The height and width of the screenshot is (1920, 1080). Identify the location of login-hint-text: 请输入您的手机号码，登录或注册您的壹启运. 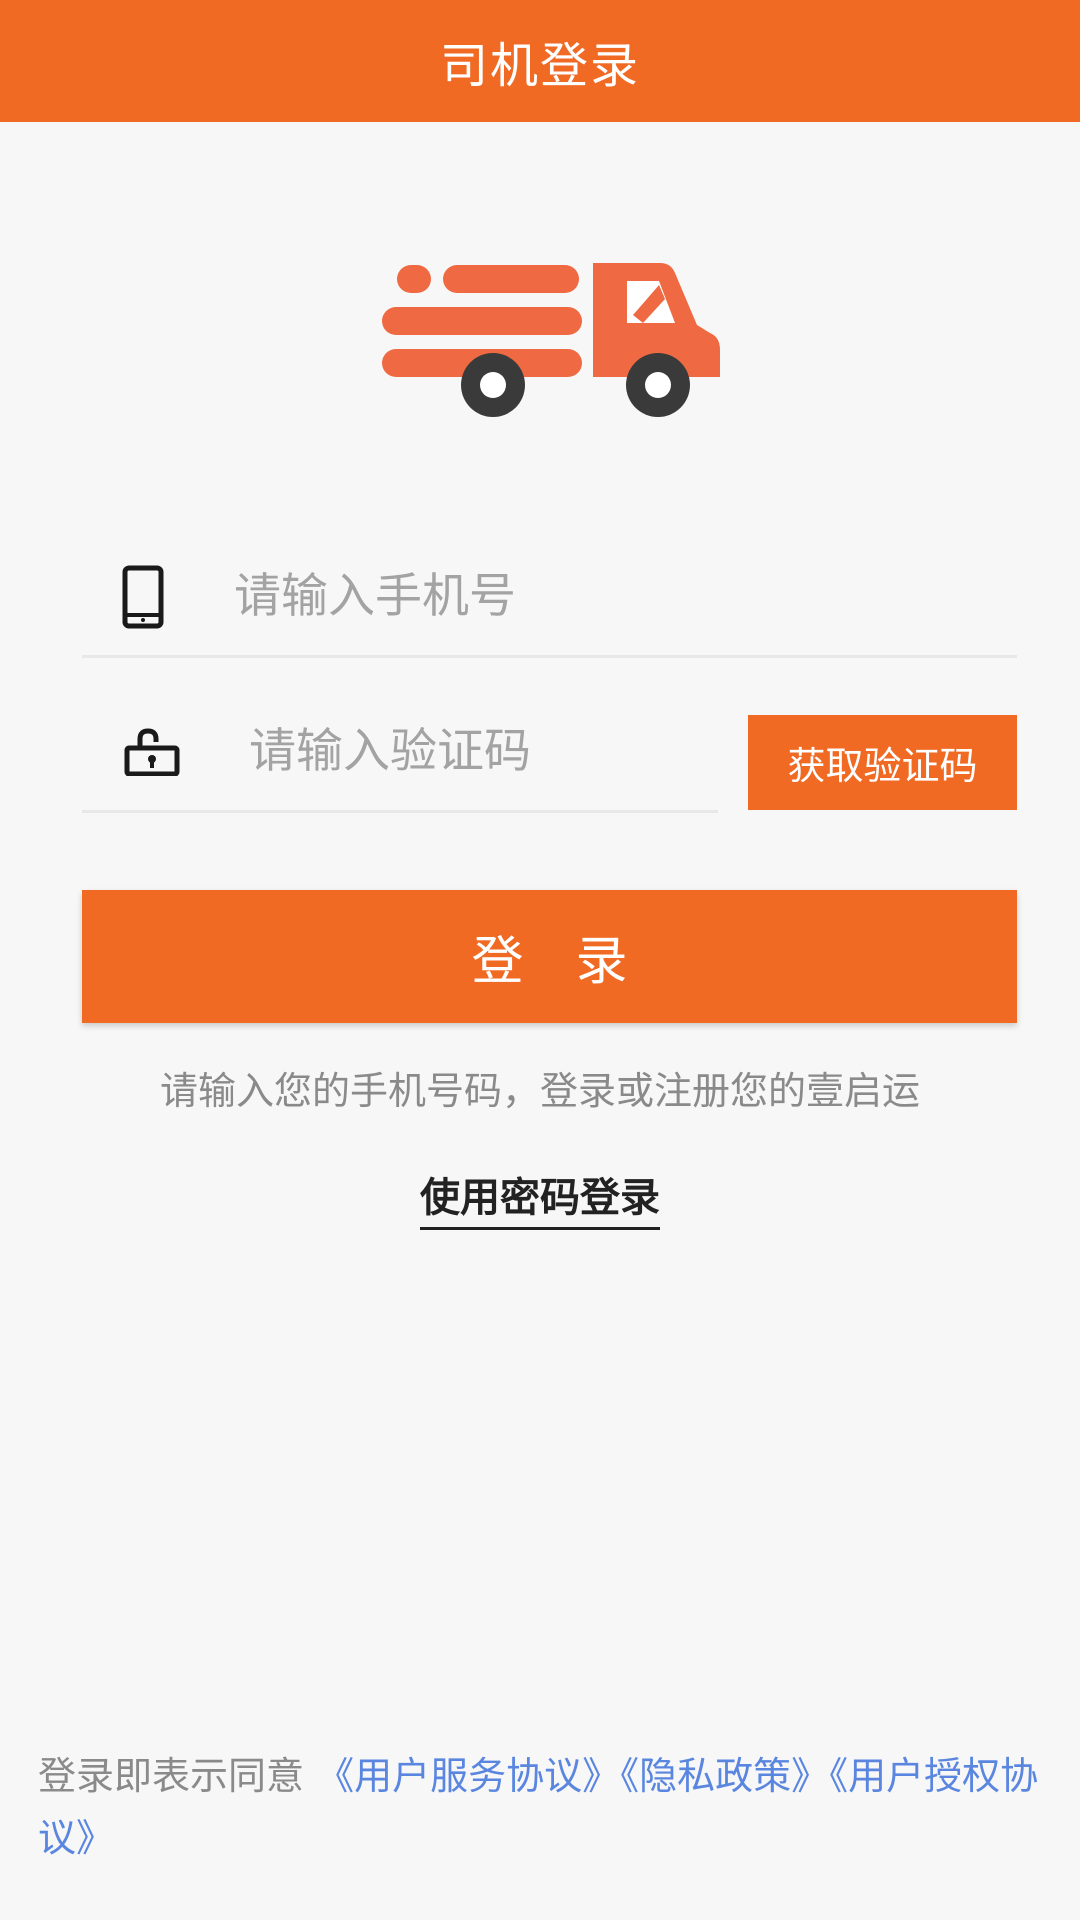
(539, 1091).